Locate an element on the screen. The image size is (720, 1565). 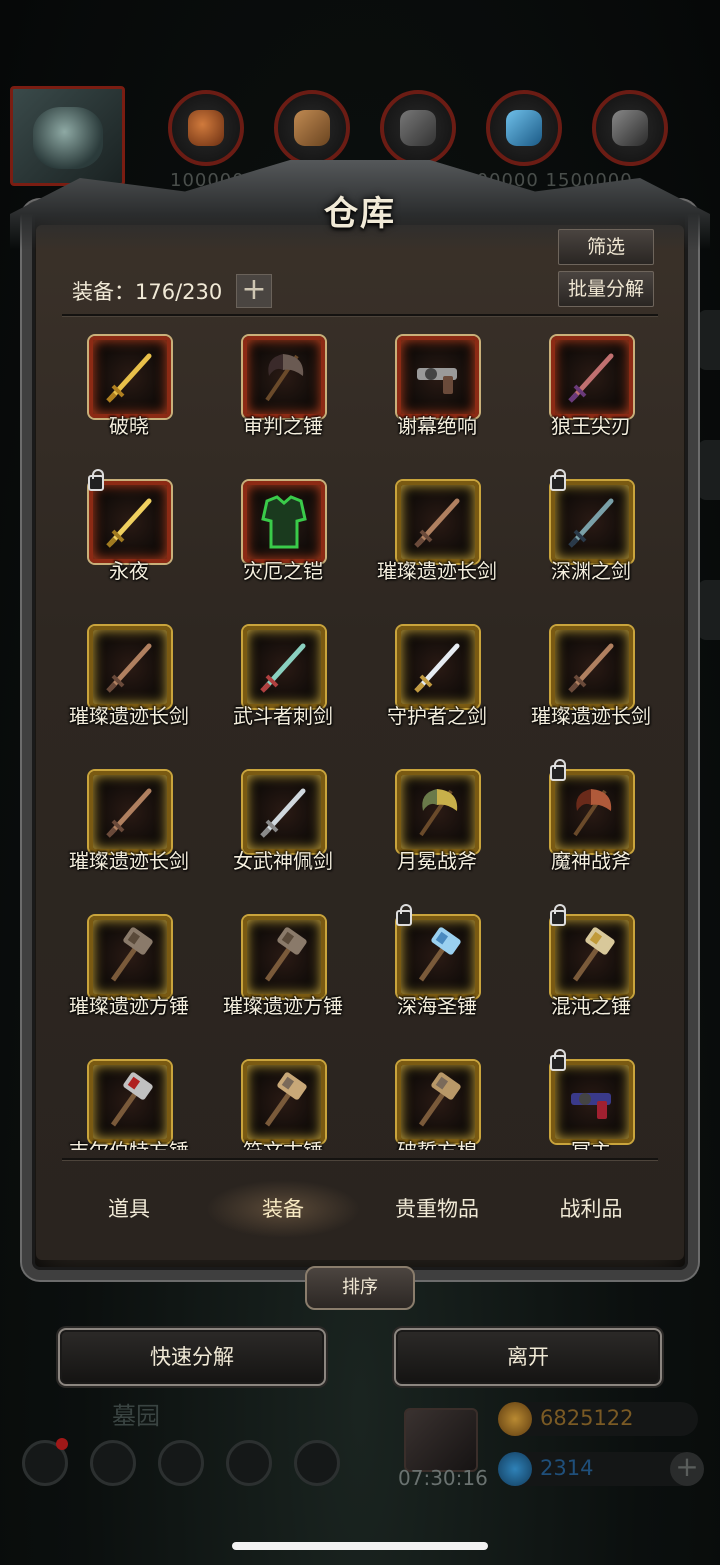
golden-dagger-icon is located at coordinates (129, 523).